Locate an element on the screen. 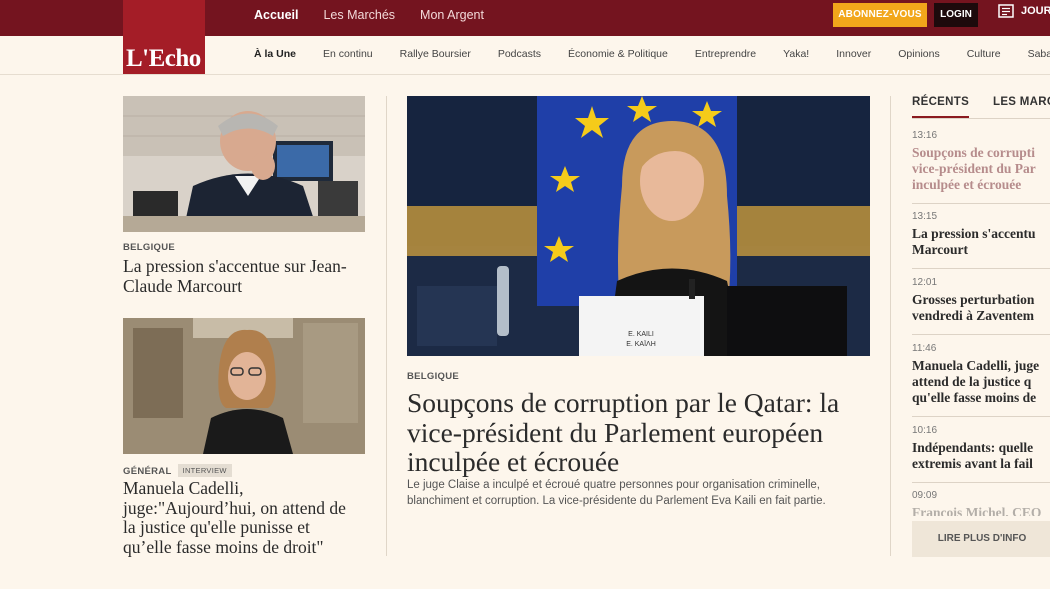  news-title-line: attend de la justice q is located at coordinates (972, 381).